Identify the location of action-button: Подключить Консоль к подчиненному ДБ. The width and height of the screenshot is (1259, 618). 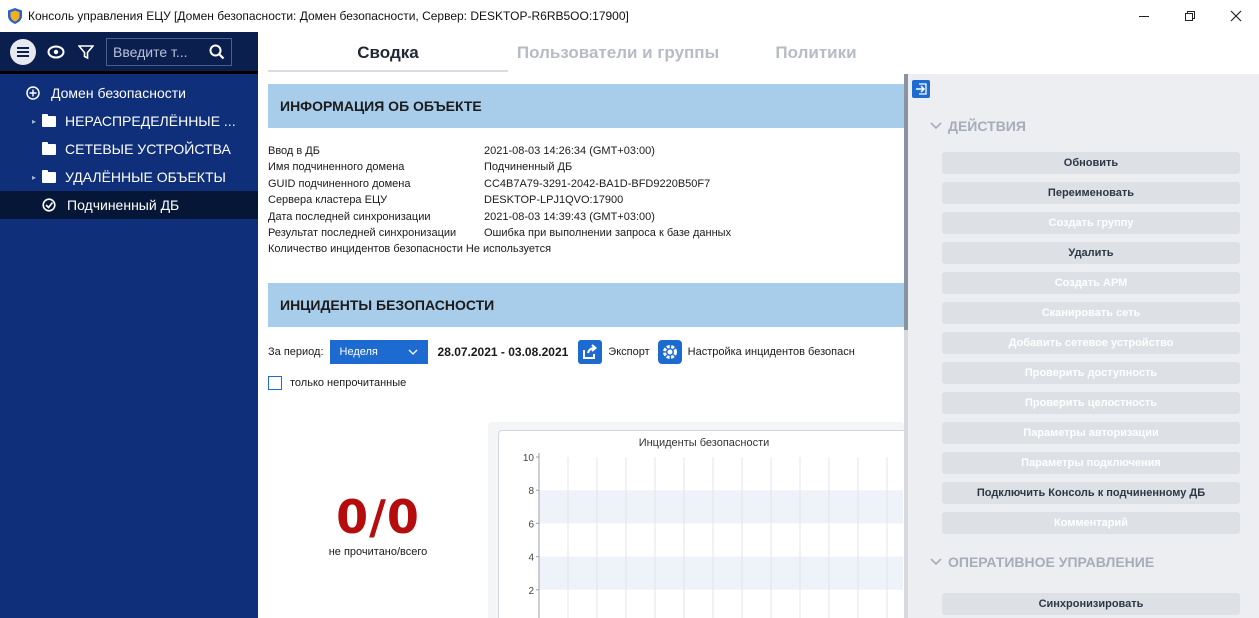
(1091, 493).